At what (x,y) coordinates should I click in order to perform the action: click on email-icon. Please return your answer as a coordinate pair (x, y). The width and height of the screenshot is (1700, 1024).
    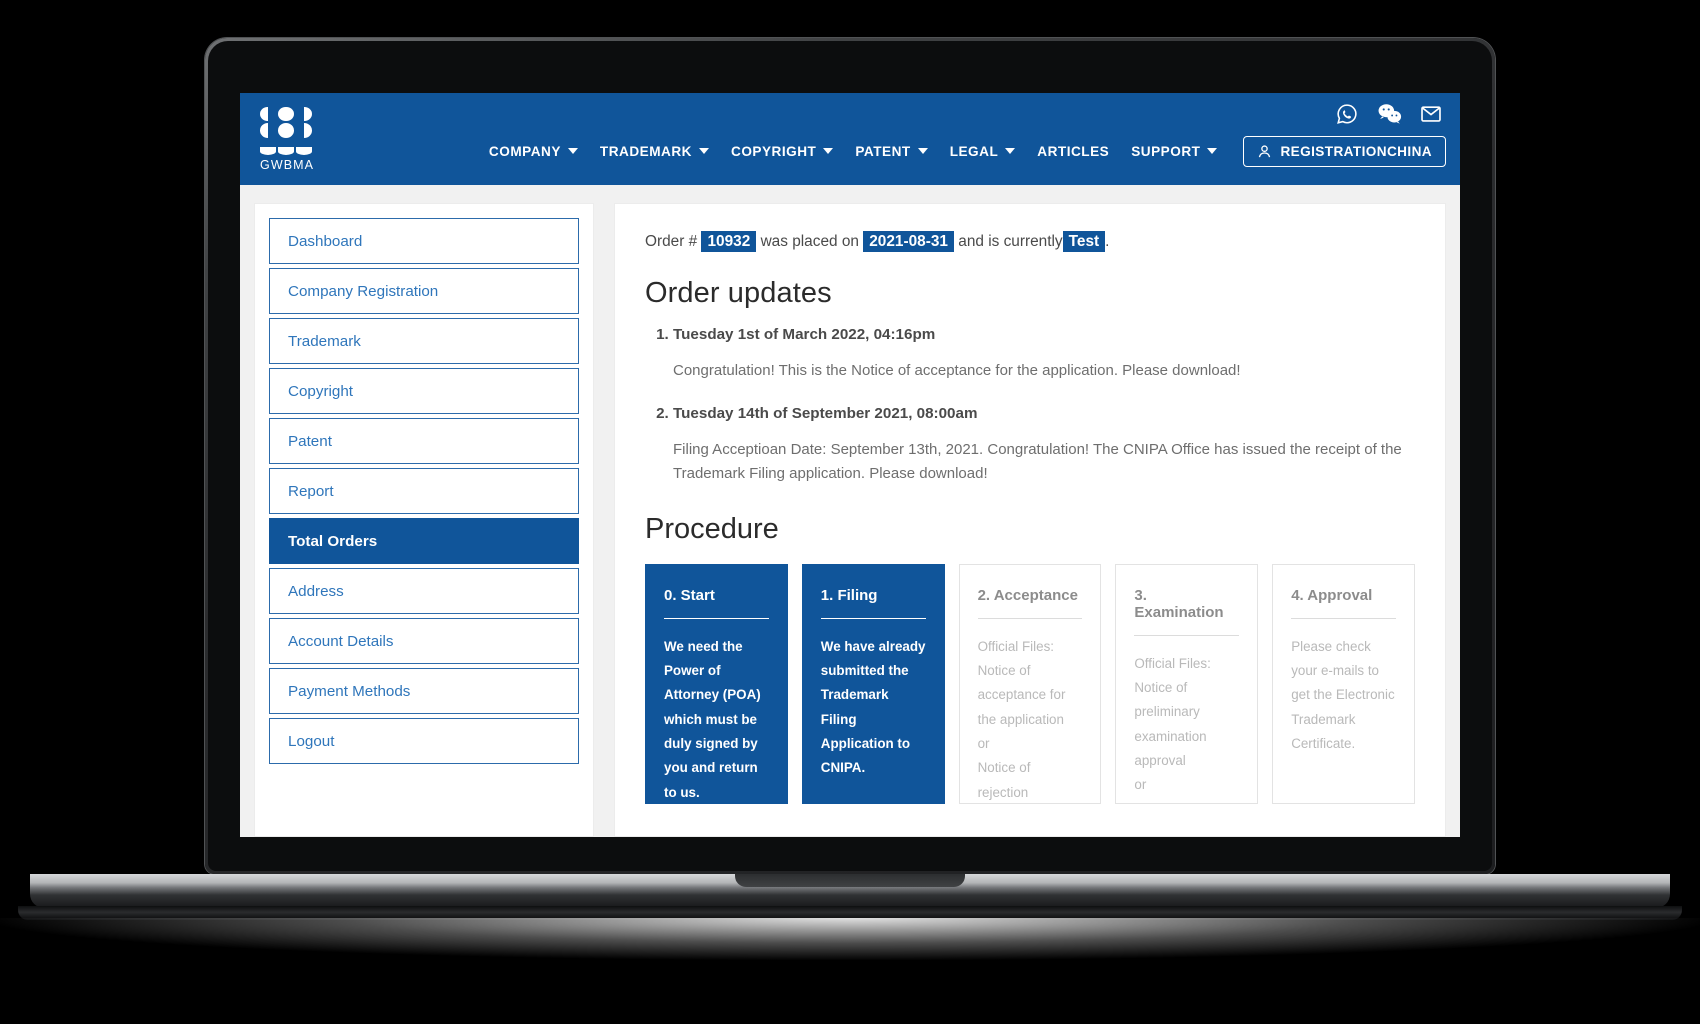
    Looking at the image, I should click on (1431, 114).